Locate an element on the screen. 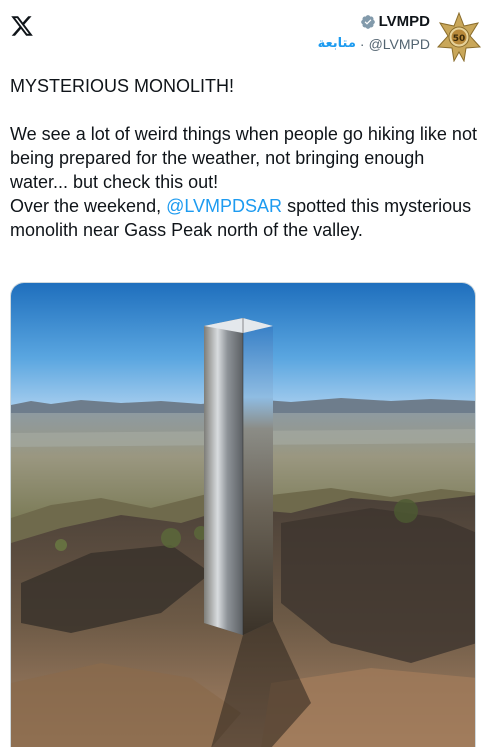 This screenshot has width=490, height=747. verified-badge-icon is located at coordinates (367, 22).